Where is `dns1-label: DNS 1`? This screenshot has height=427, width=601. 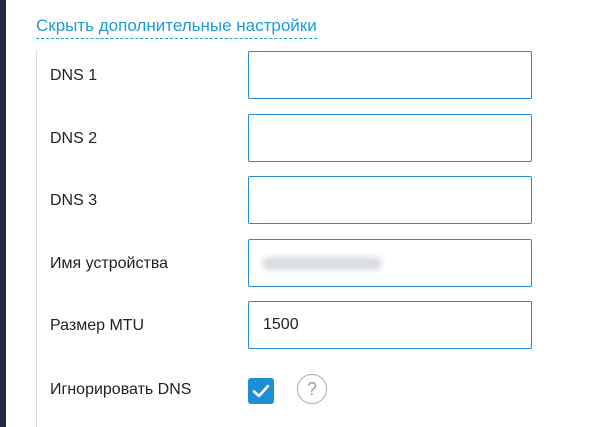
dns1-label: DNS 1 is located at coordinates (74, 75).